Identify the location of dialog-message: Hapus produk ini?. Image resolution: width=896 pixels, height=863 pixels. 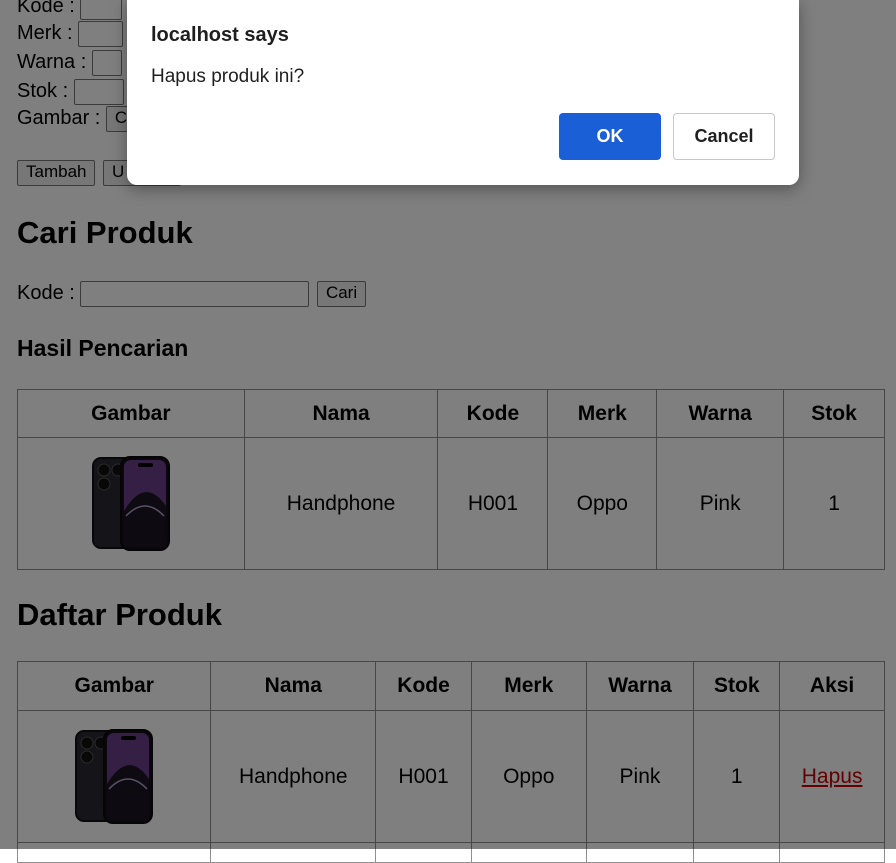
(228, 76).